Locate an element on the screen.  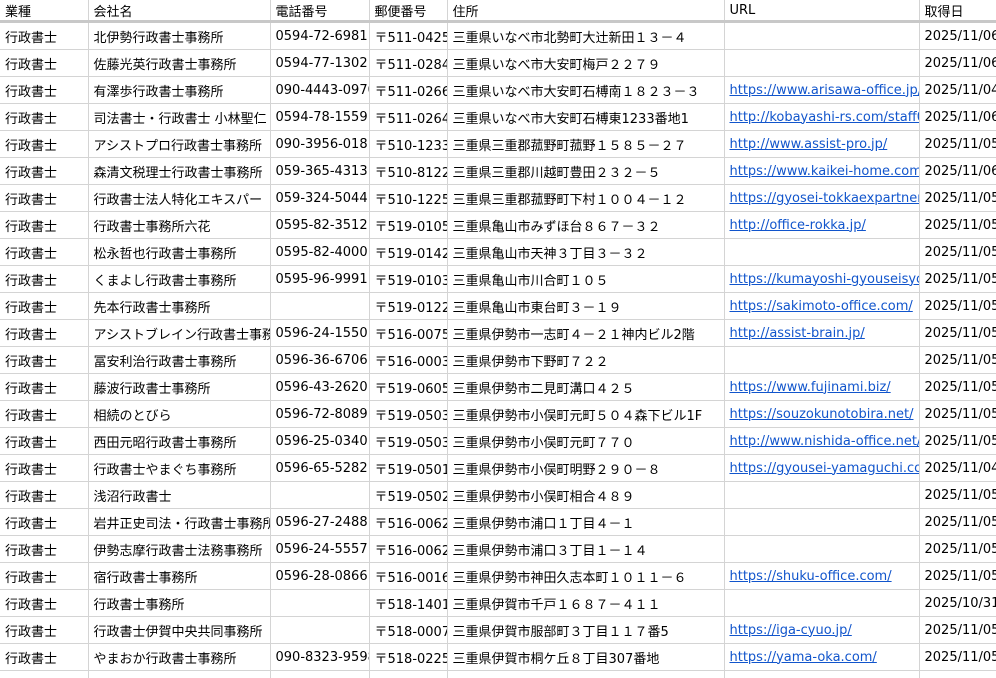
cell-name: 岩井正史司法・行政書士事務所 is located at coordinates (179, 522).